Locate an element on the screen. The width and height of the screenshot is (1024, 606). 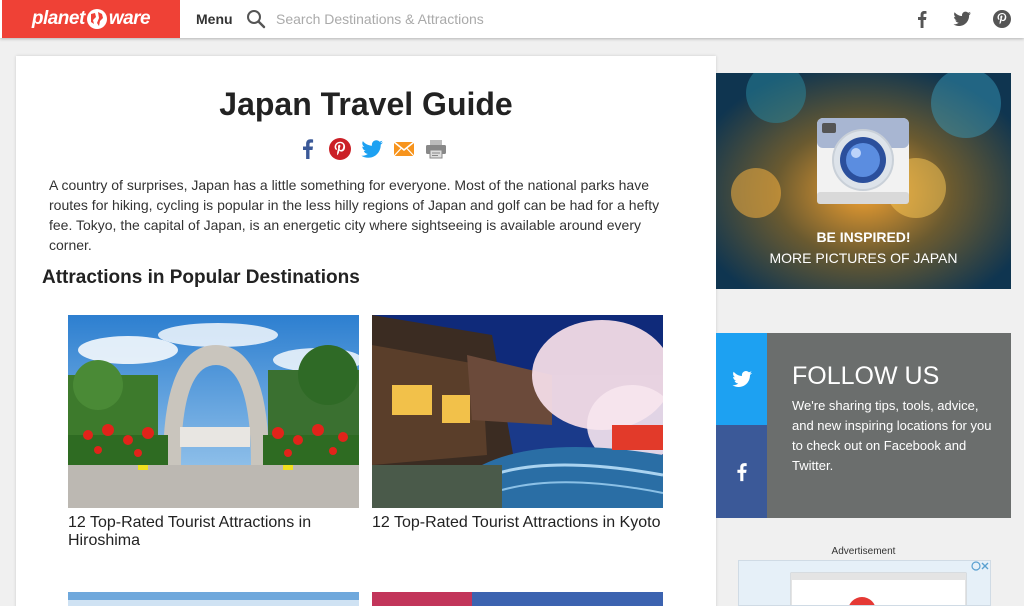
card-4-image is located at coordinates (517, 599).